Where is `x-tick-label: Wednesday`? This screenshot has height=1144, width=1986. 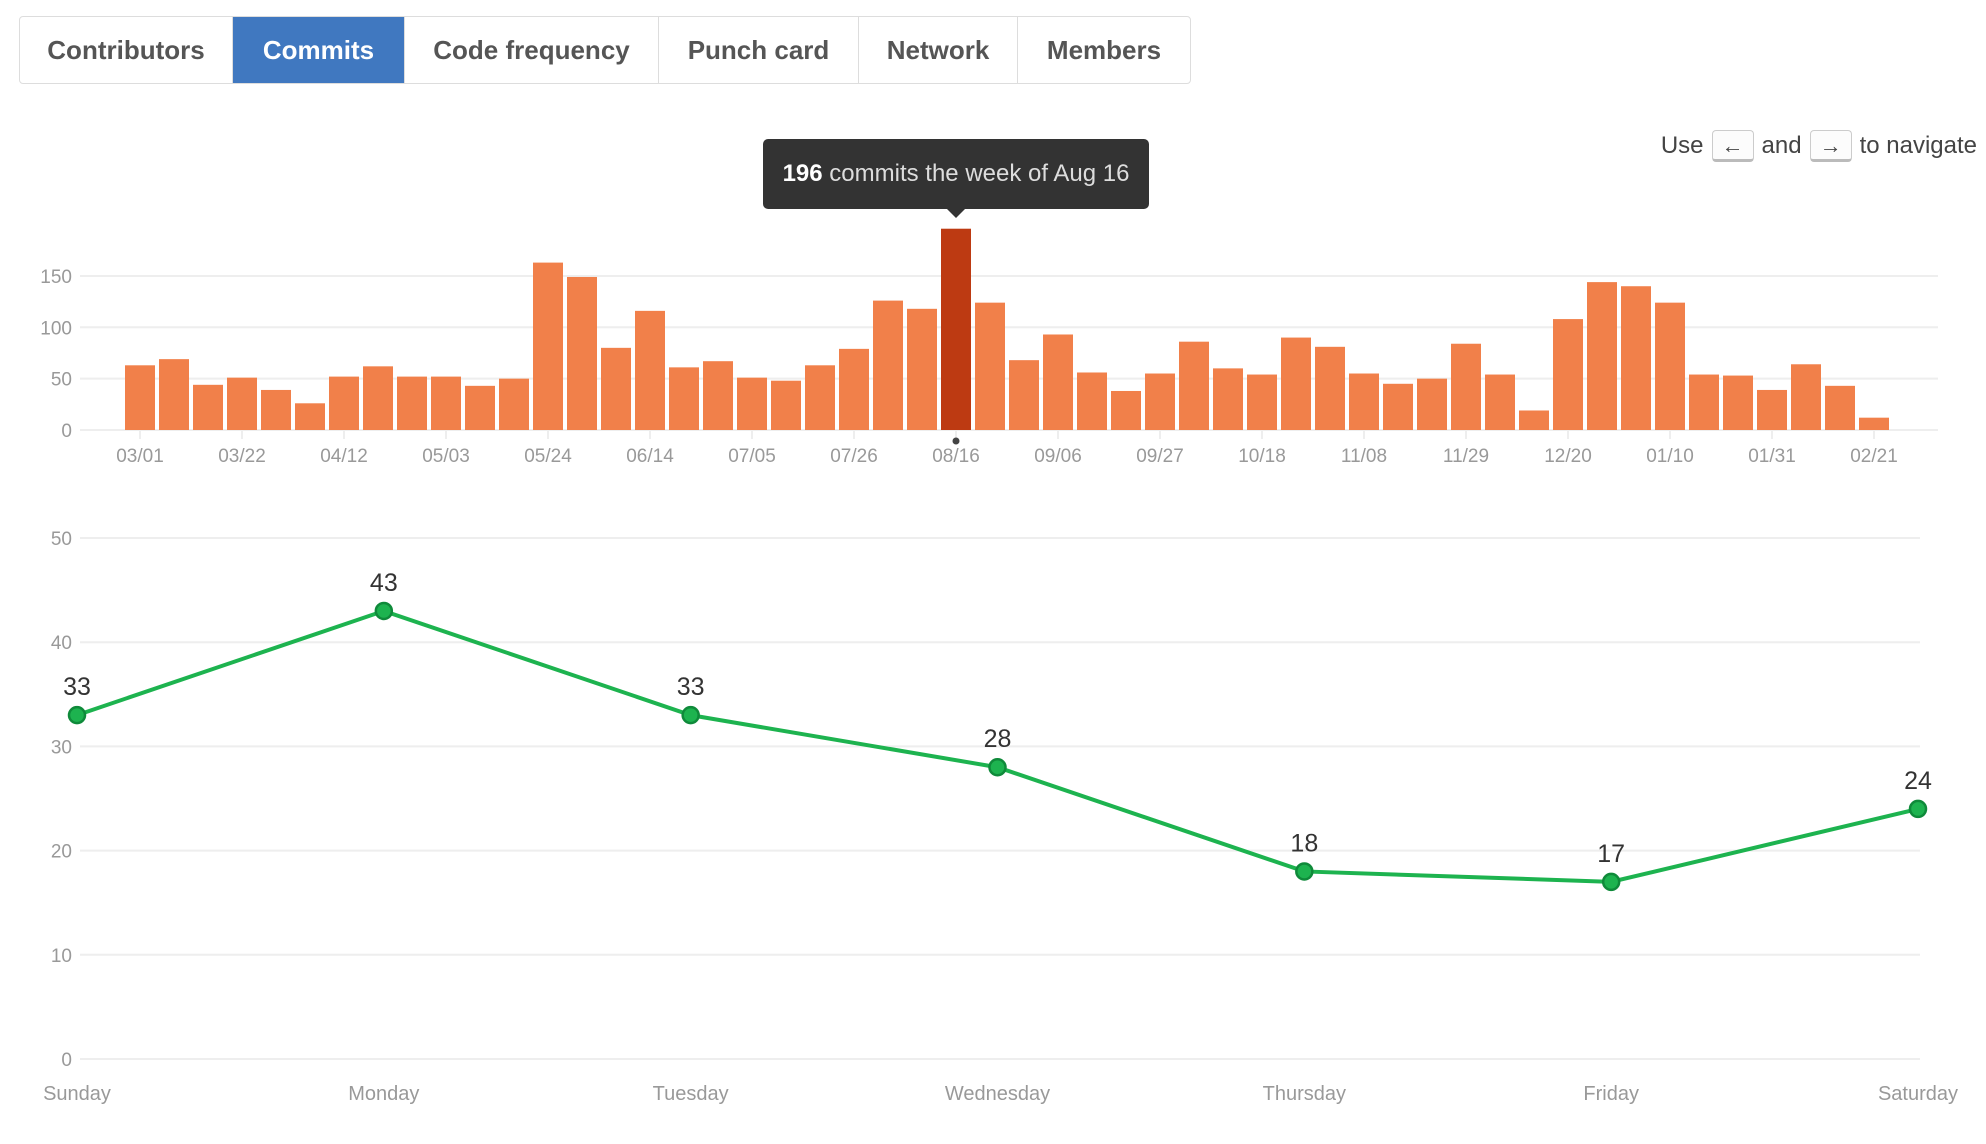
x-tick-label: Wednesday is located at coordinates (997, 1094).